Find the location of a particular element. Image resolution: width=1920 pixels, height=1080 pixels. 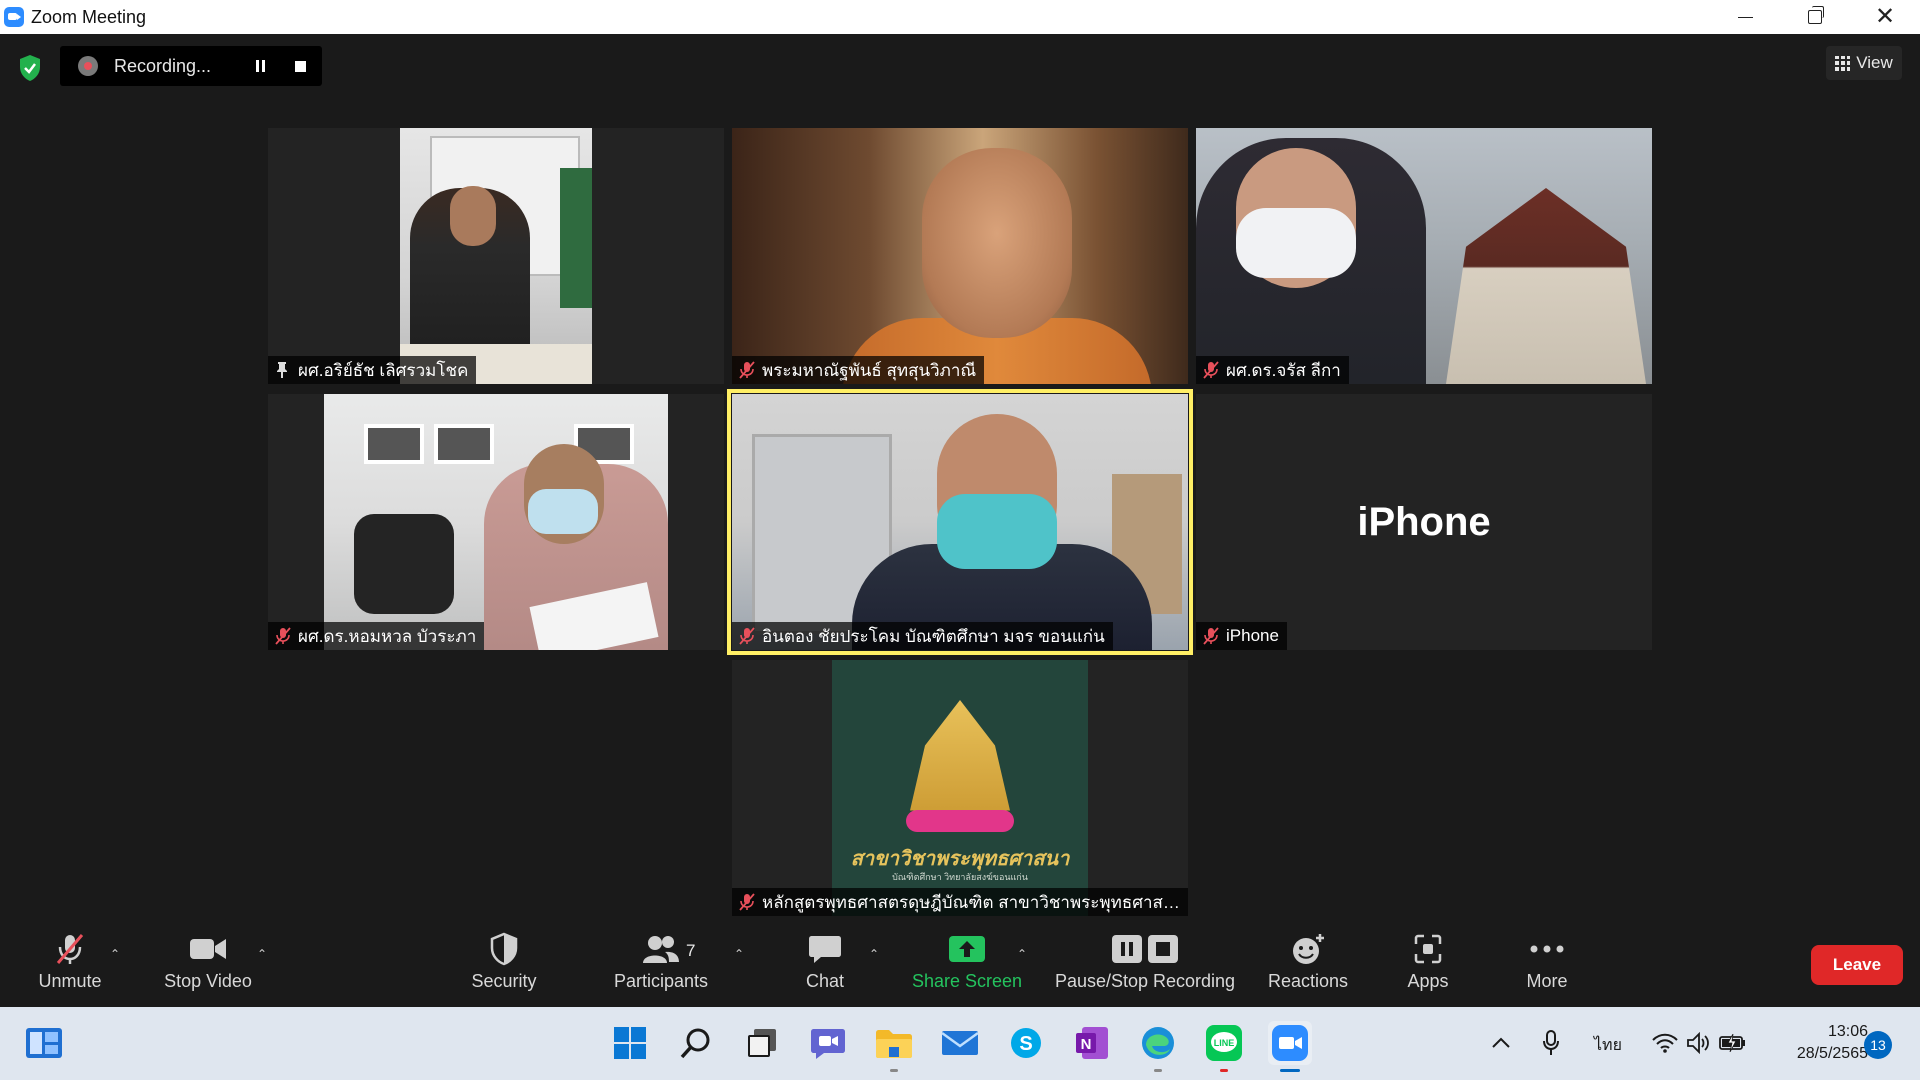

zoom-taskbar-icon is located at coordinates (1290, 1043).